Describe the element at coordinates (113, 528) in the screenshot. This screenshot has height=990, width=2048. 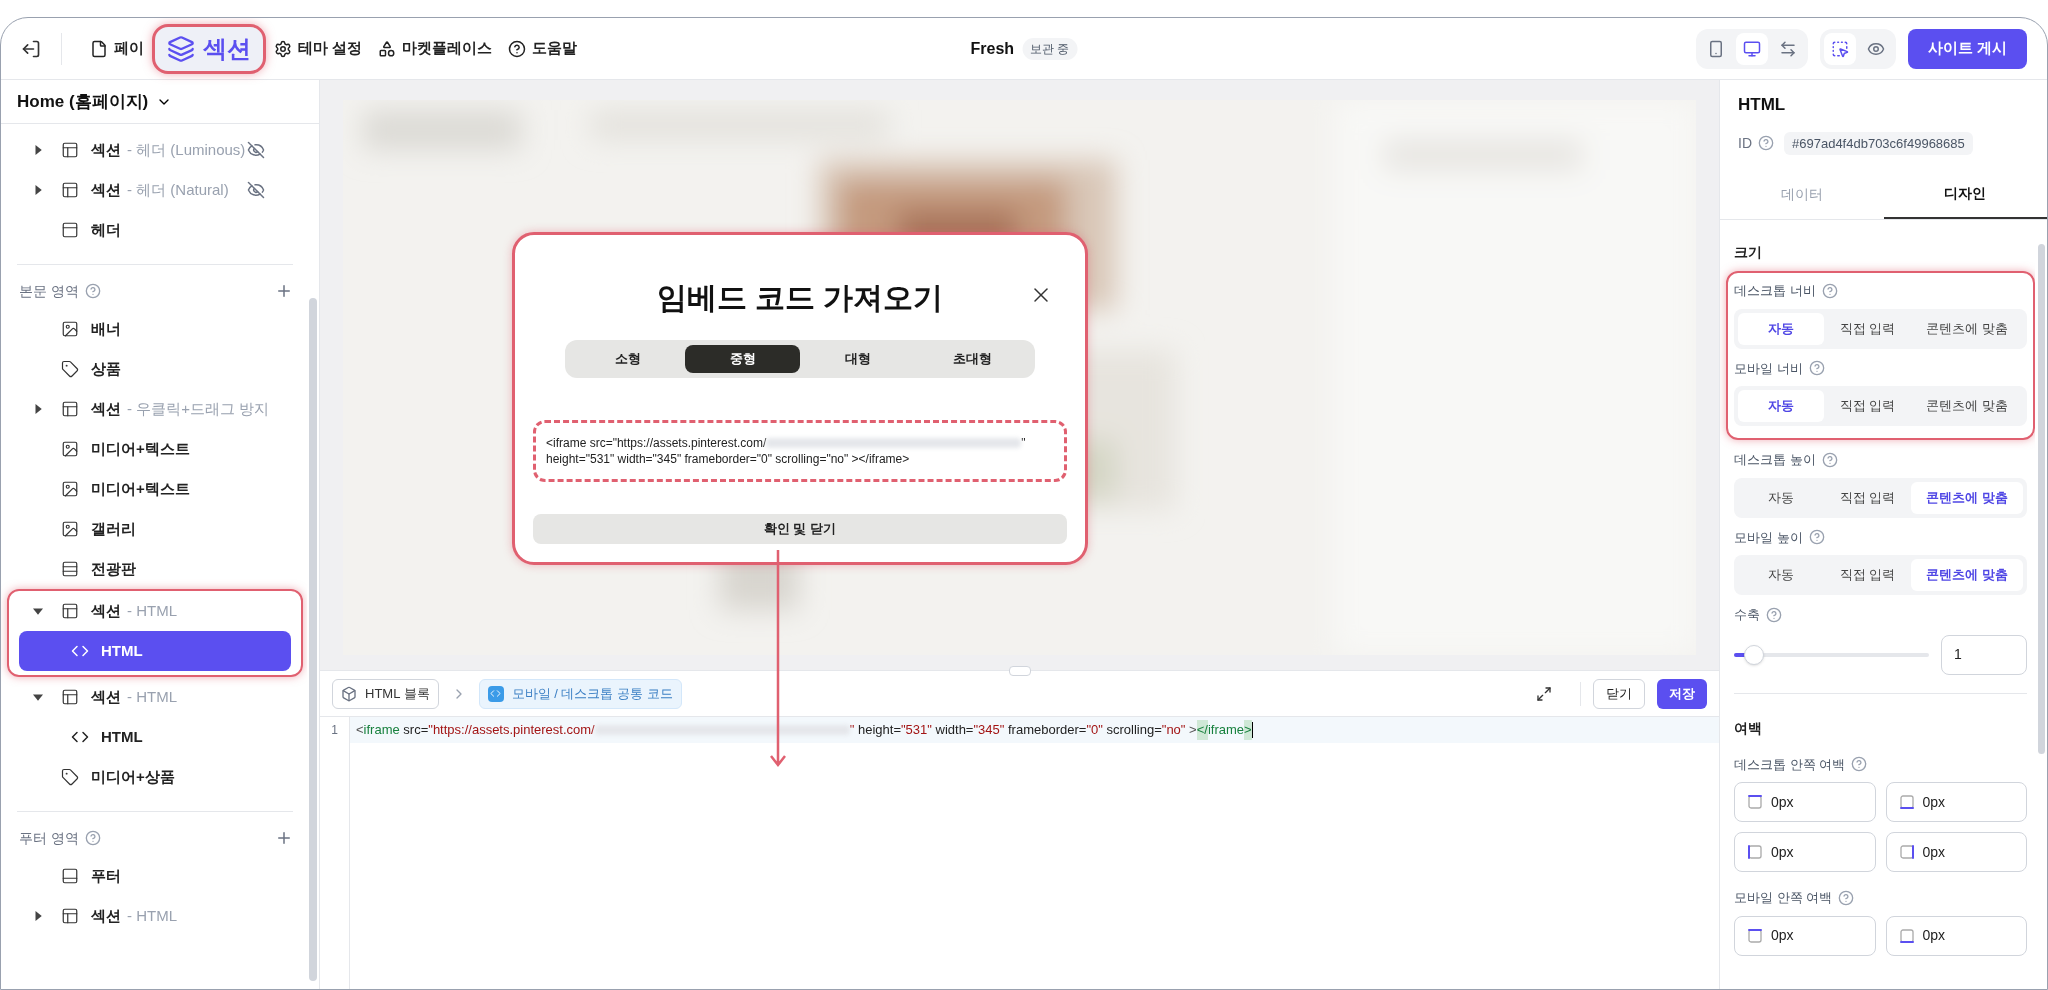
I see `layer-name: 갤러리` at that location.